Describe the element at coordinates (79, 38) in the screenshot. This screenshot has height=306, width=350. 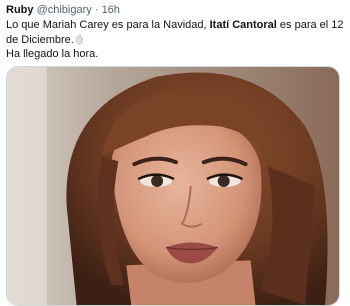
I see `hand-icon` at that location.